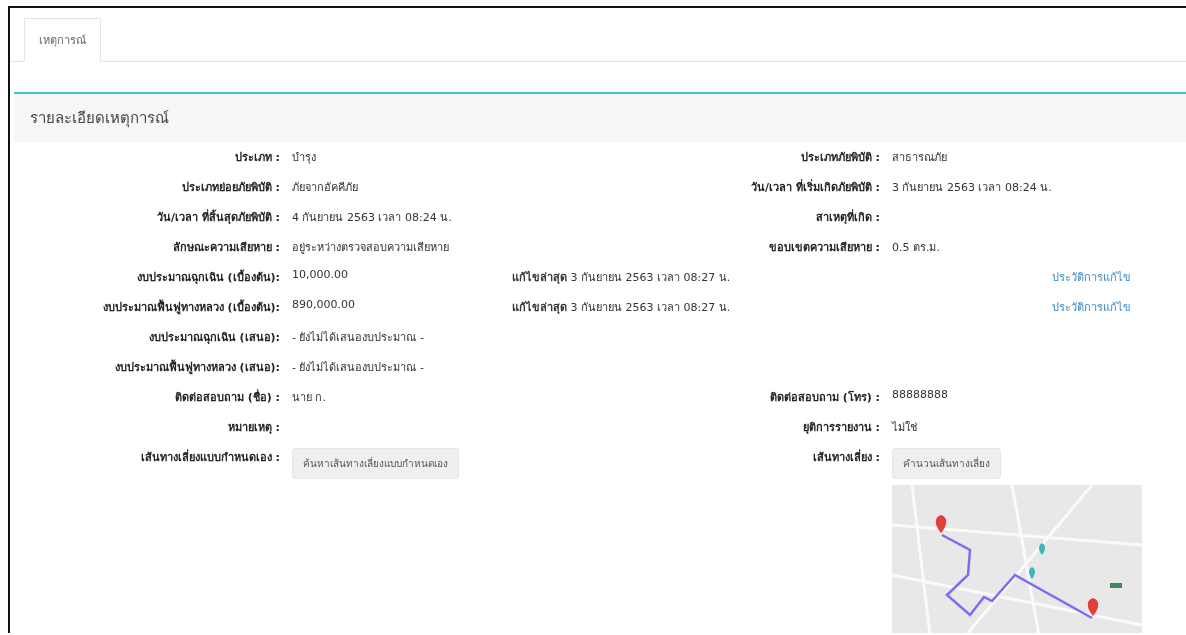 The width and height of the screenshot is (1186, 635). I want to click on panel-title: รายละเอียดเหตุการณ์, so click(99, 118).